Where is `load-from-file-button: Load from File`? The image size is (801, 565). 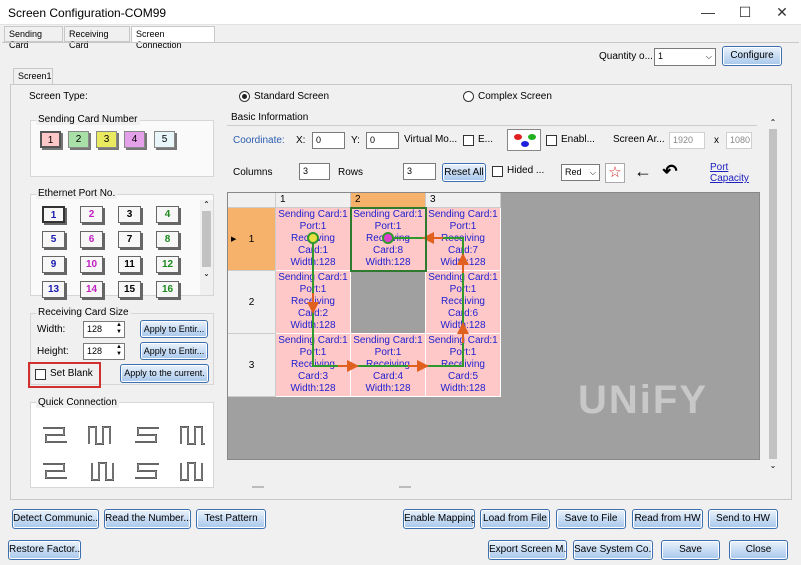
load-from-file-button: Load from File is located at coordinates (515, 519).